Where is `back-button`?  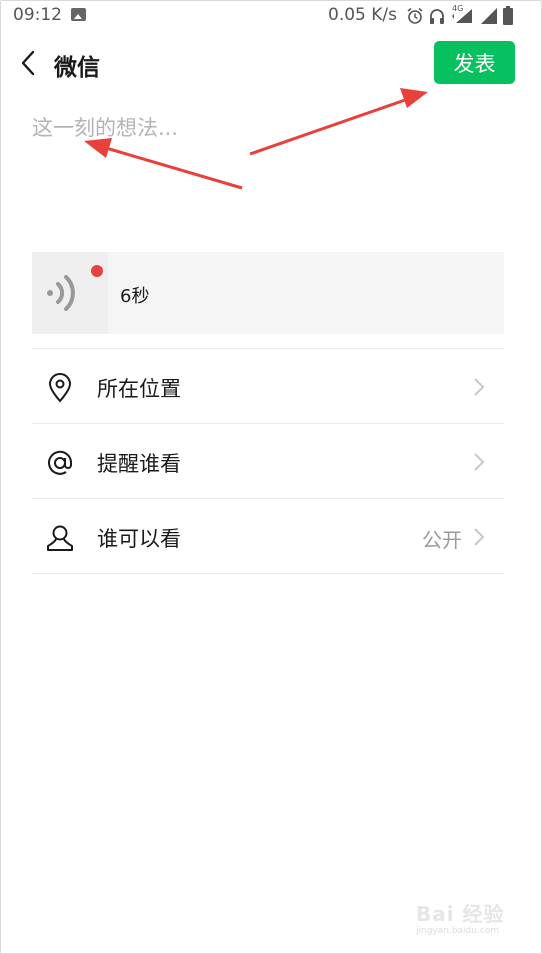
back-button is located at coordinates (28, 63).